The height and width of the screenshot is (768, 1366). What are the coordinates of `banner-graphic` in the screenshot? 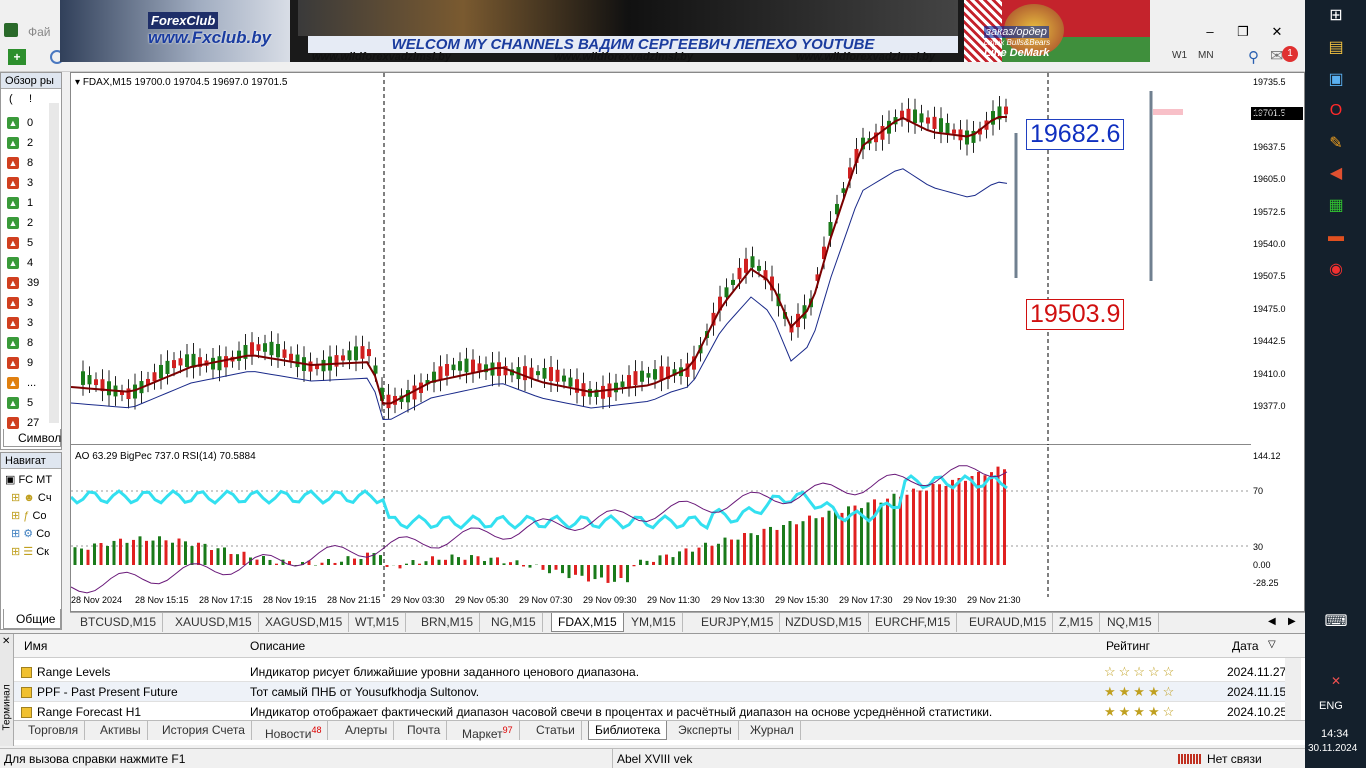 It's located at (628, 18).